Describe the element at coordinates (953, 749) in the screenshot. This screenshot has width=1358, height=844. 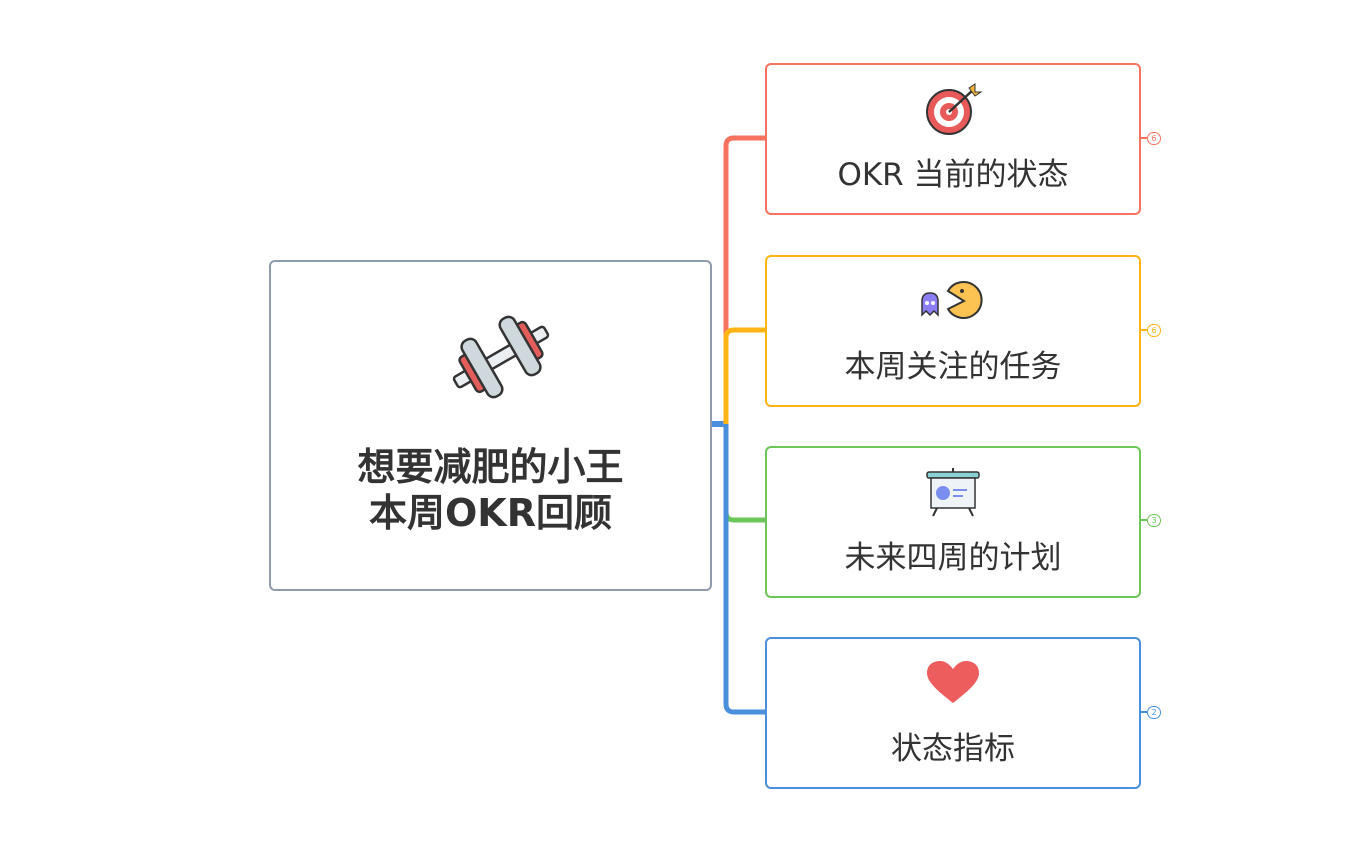
I see `branch-label: 状态指标` at that location.